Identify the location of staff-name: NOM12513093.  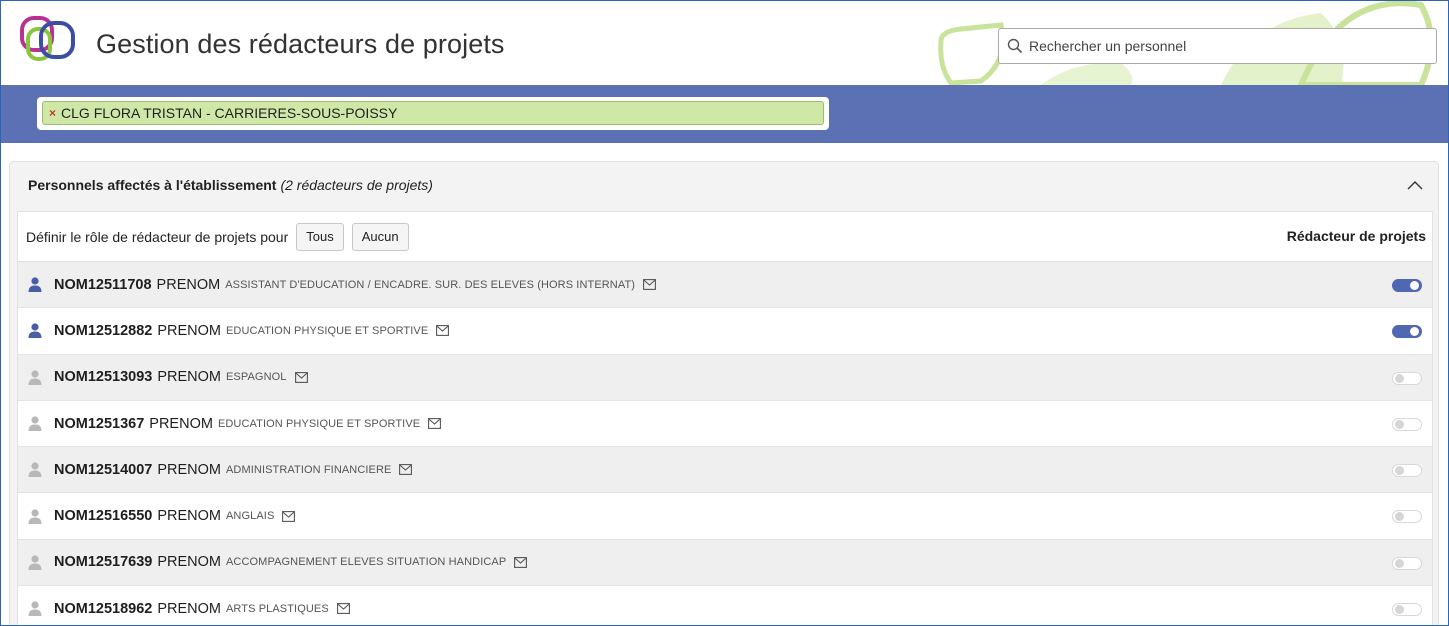
(103, 377).